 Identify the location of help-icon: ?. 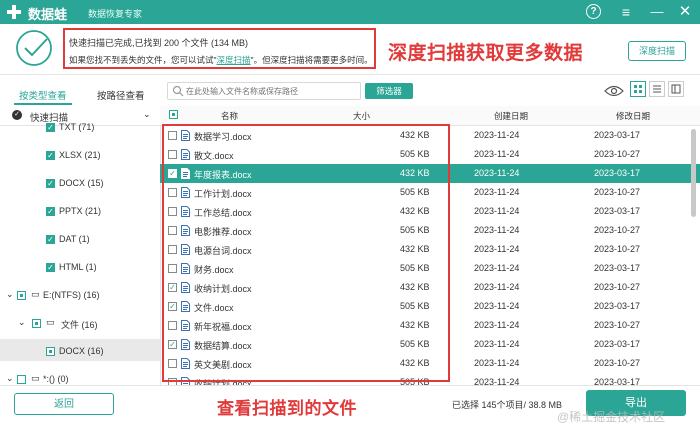
(593, 11).